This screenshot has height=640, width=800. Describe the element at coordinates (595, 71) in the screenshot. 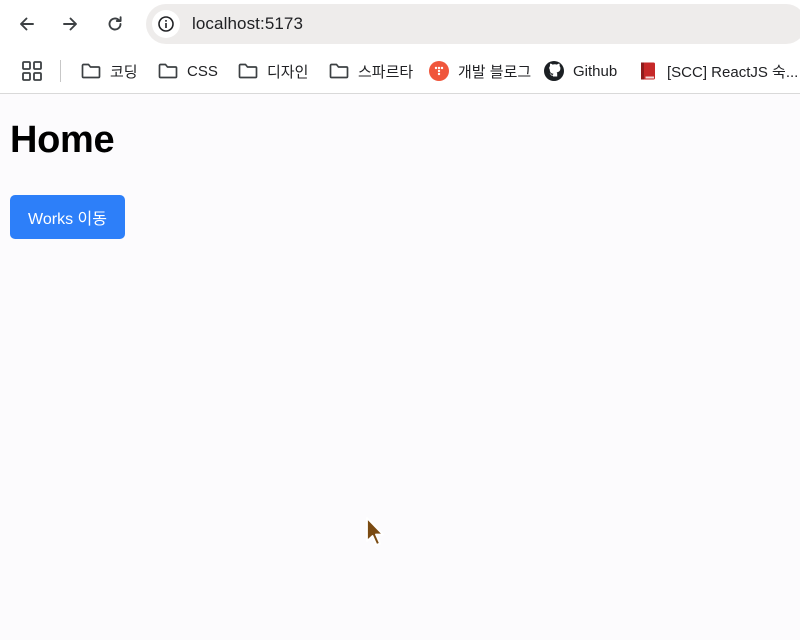

I see `bookmark-label: Github` at that location.